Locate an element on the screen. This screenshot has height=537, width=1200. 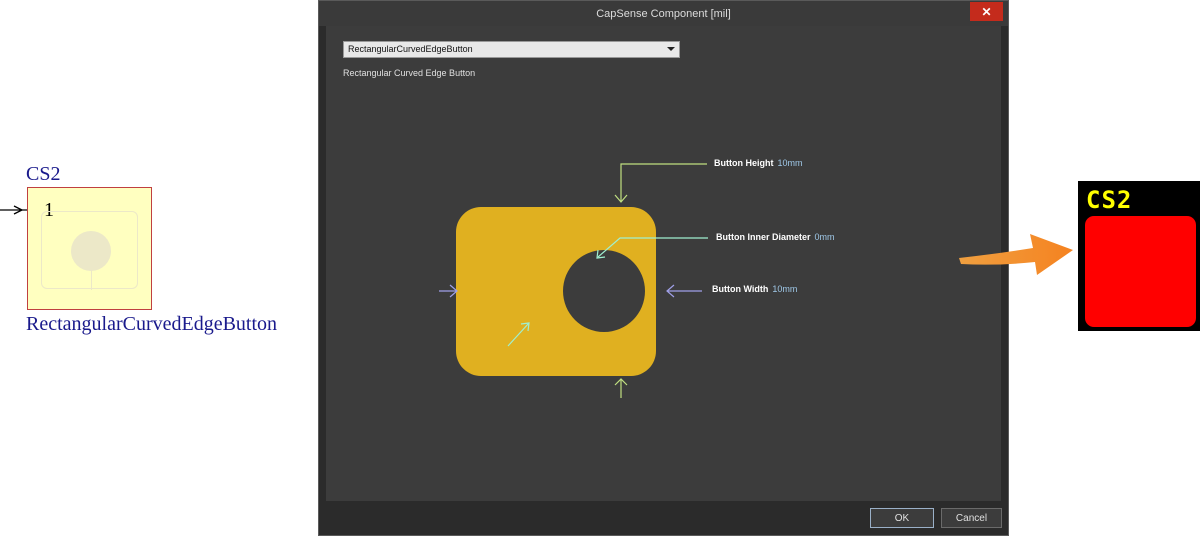
dialog-titlebar: CapSense Component [mil] ✕ is located at coordinates (663, 13).